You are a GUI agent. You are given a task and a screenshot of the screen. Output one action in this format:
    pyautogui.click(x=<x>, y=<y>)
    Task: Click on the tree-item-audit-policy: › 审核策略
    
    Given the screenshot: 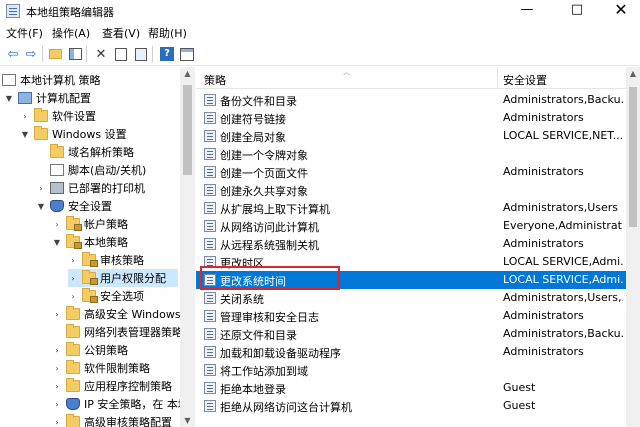 What is the action you would take?
    pyautogui.click(x=106, y=260)
    